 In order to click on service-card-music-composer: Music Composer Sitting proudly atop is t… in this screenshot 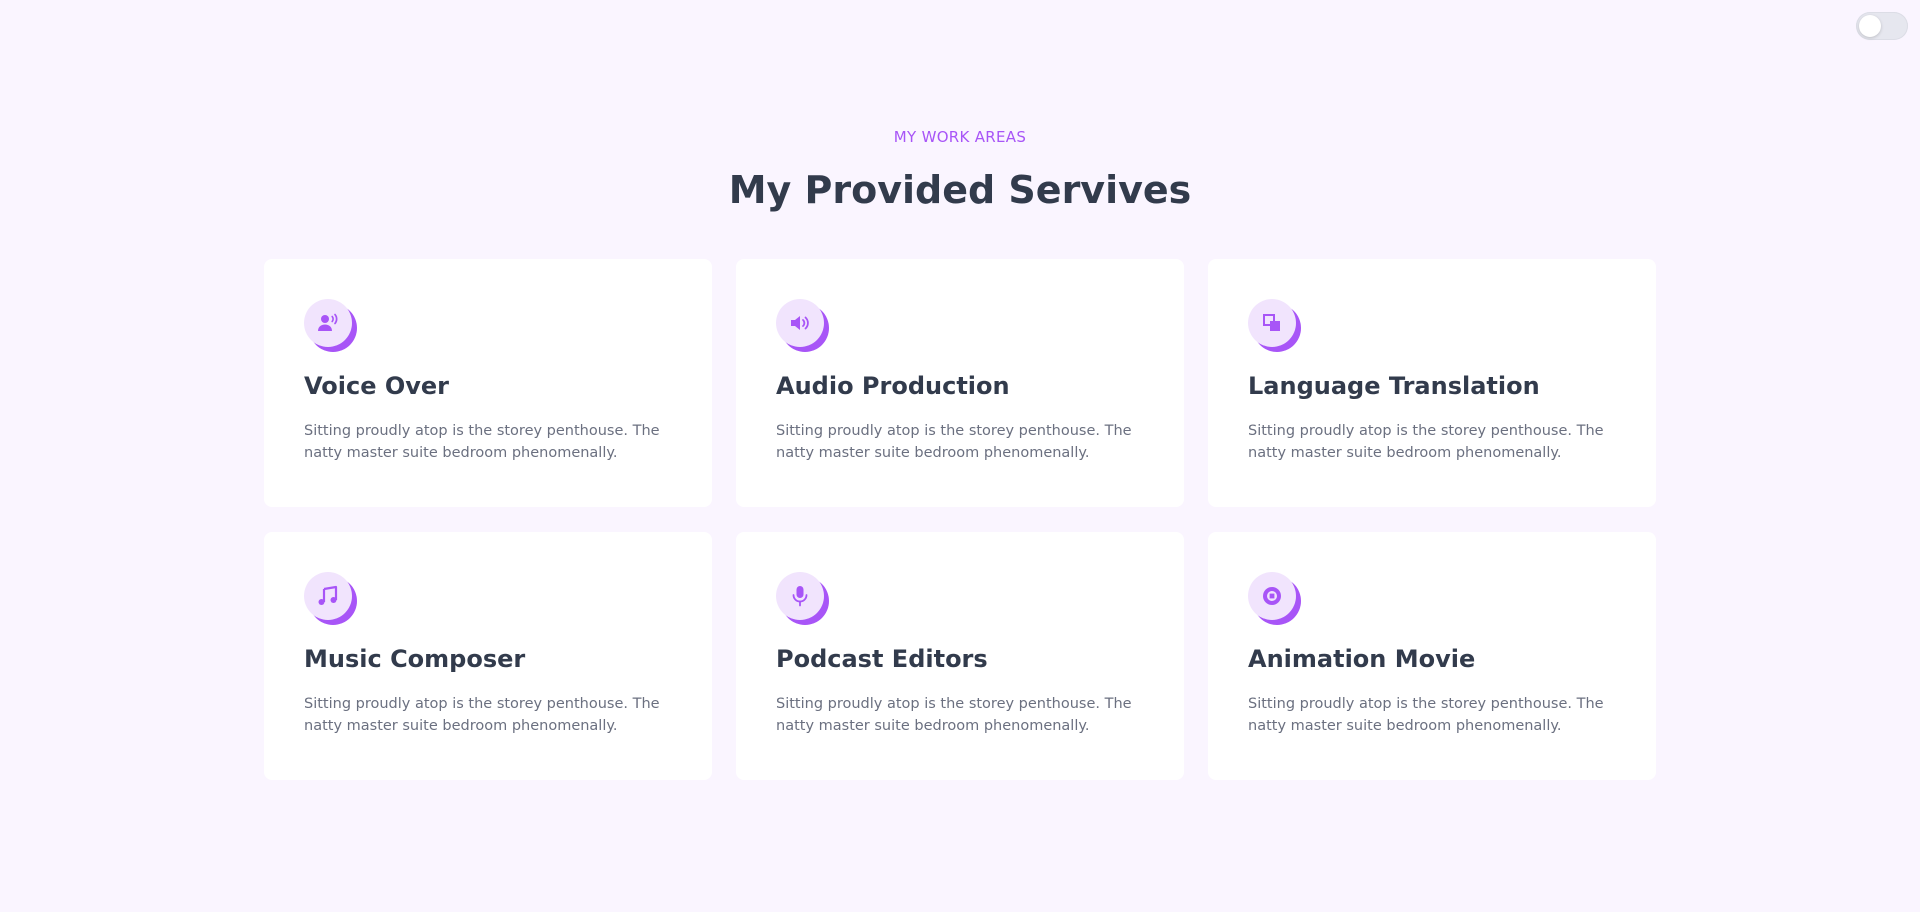, I will do `click(488, 656)`.